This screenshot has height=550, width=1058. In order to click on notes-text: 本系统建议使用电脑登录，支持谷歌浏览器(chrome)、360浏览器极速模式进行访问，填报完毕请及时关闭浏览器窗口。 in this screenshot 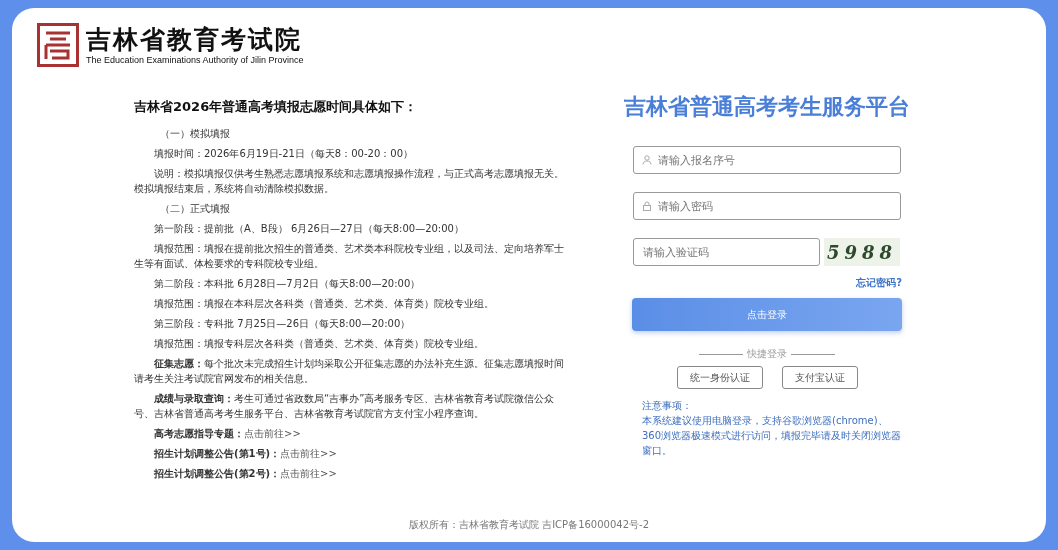, I will do `click(772, 436)`.